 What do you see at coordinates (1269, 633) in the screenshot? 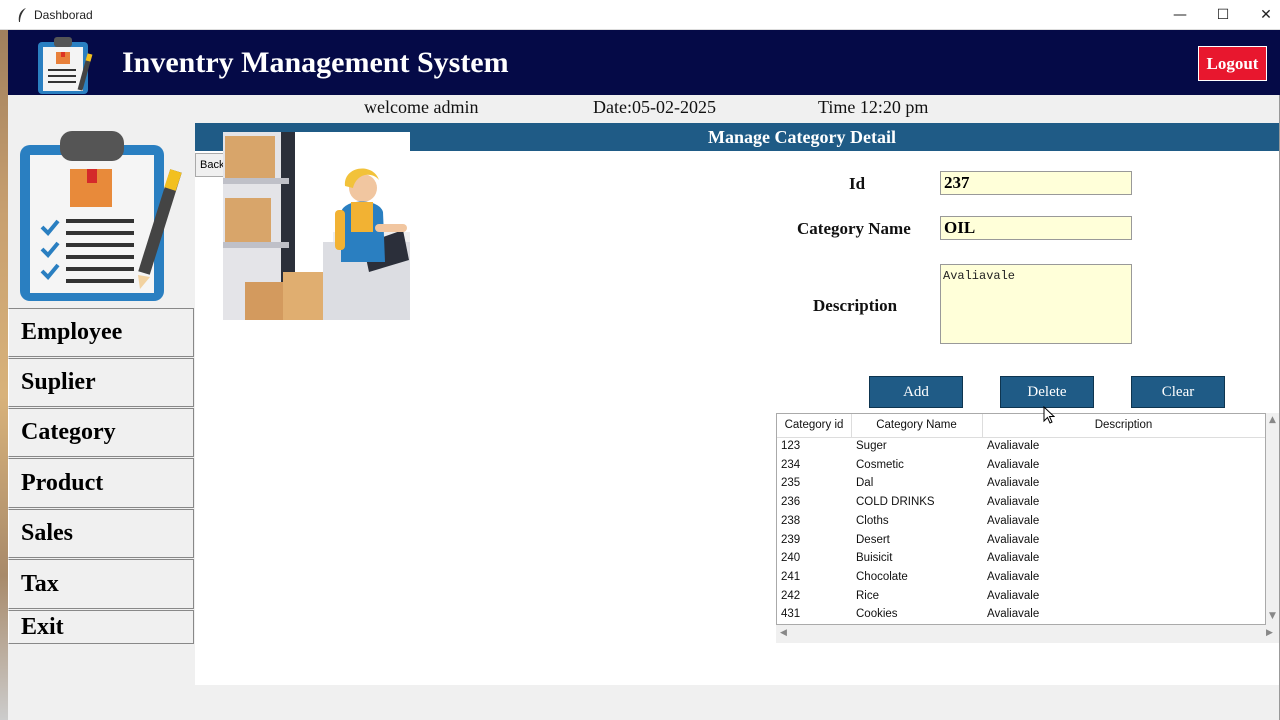
I see `scroll-right-icon: ▶` at bounding box center [1269, 633].